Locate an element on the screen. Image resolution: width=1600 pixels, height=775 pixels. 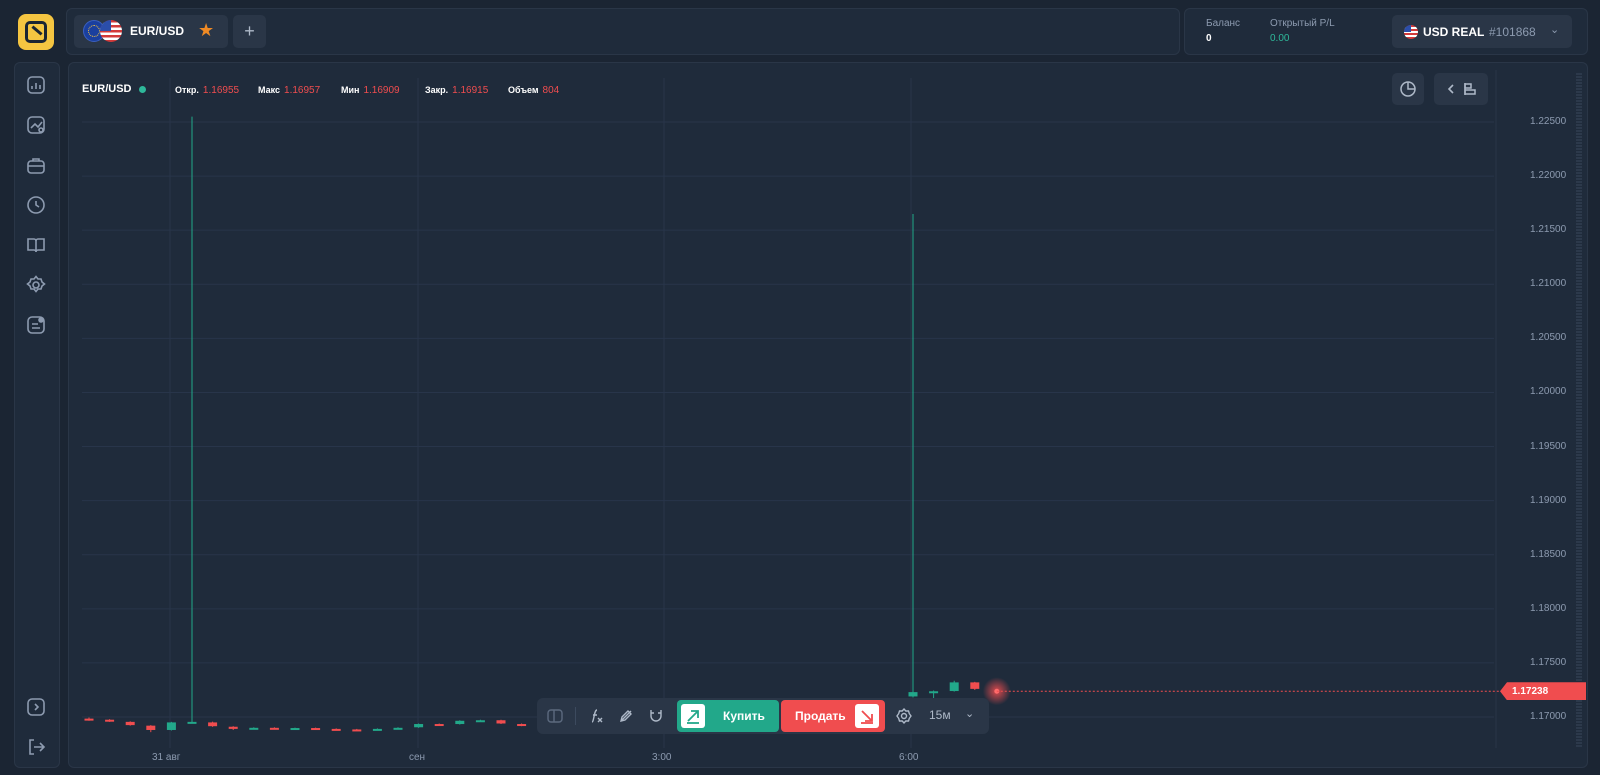
y-axis-tick-label: 1.19000 is located at coordinates (1548, 500).